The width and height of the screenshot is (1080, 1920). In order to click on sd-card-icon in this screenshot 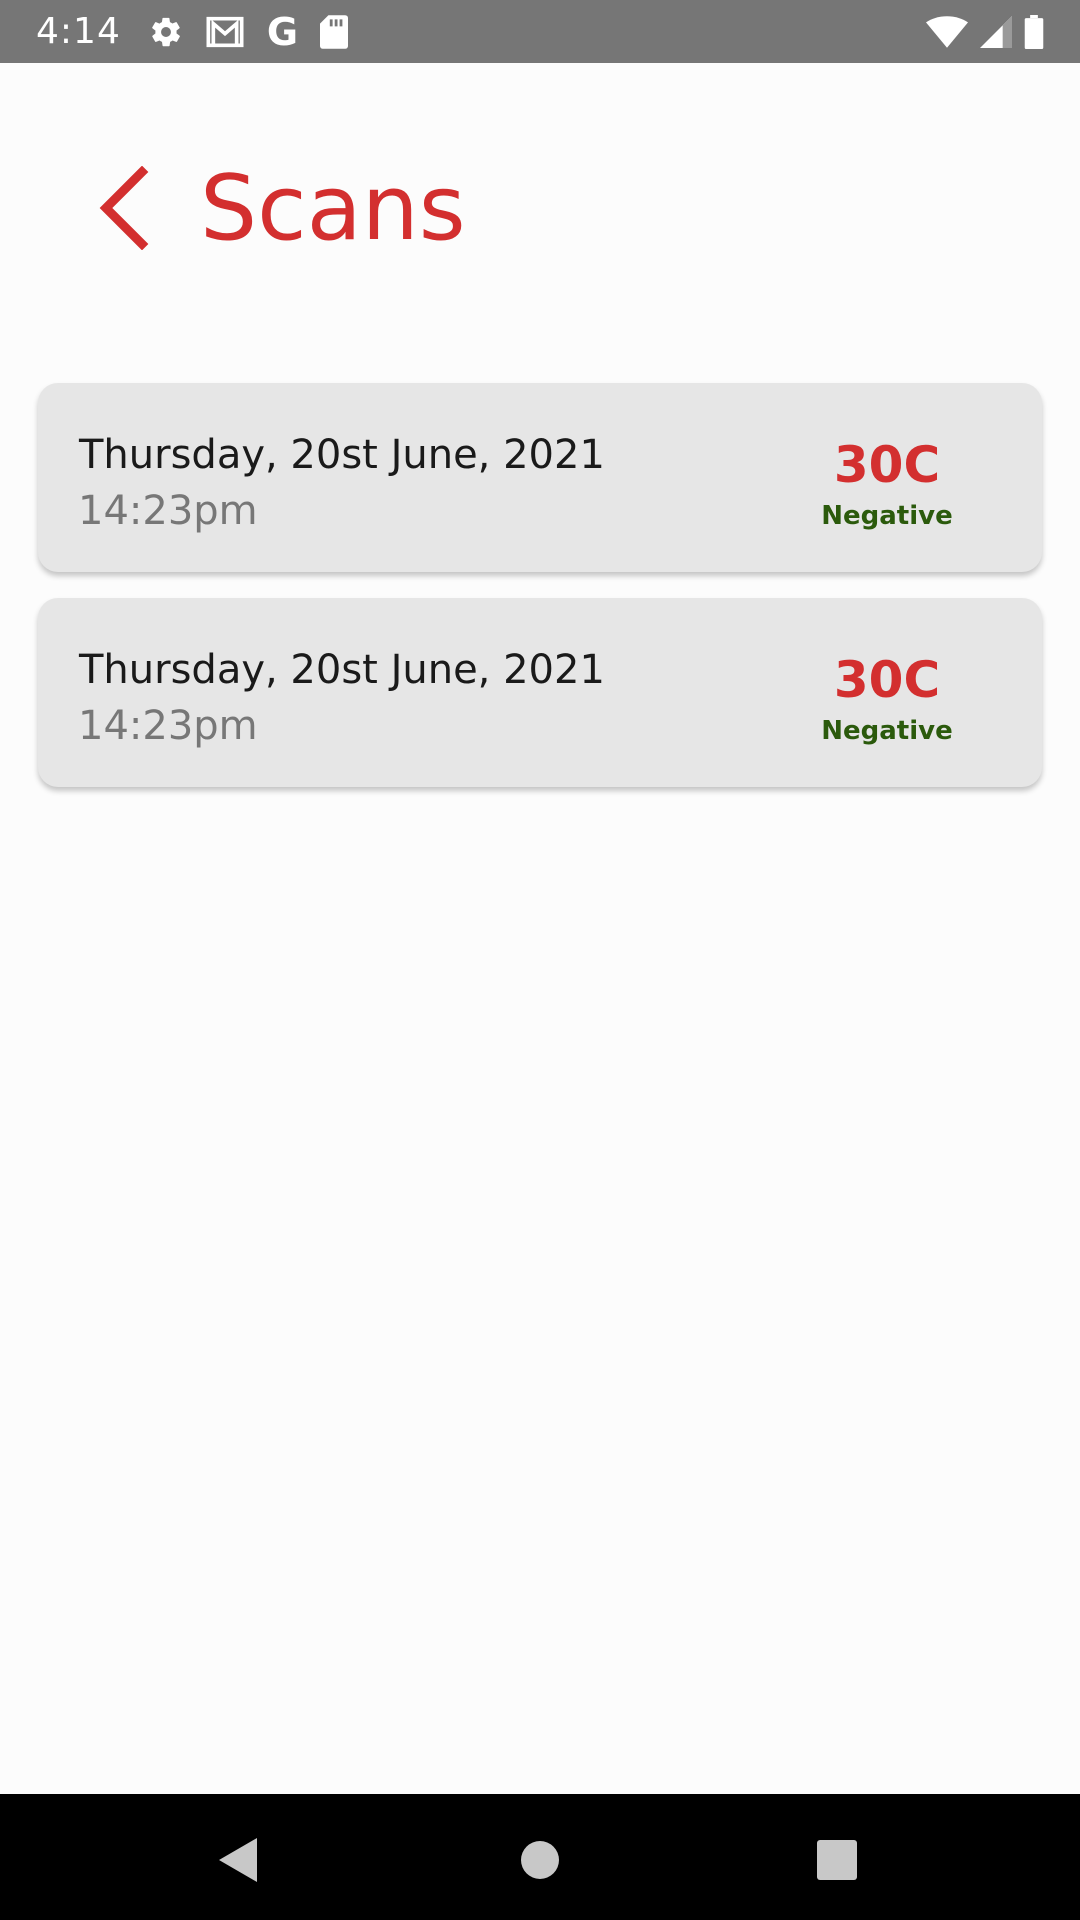, I will do `click(334, 31)`.